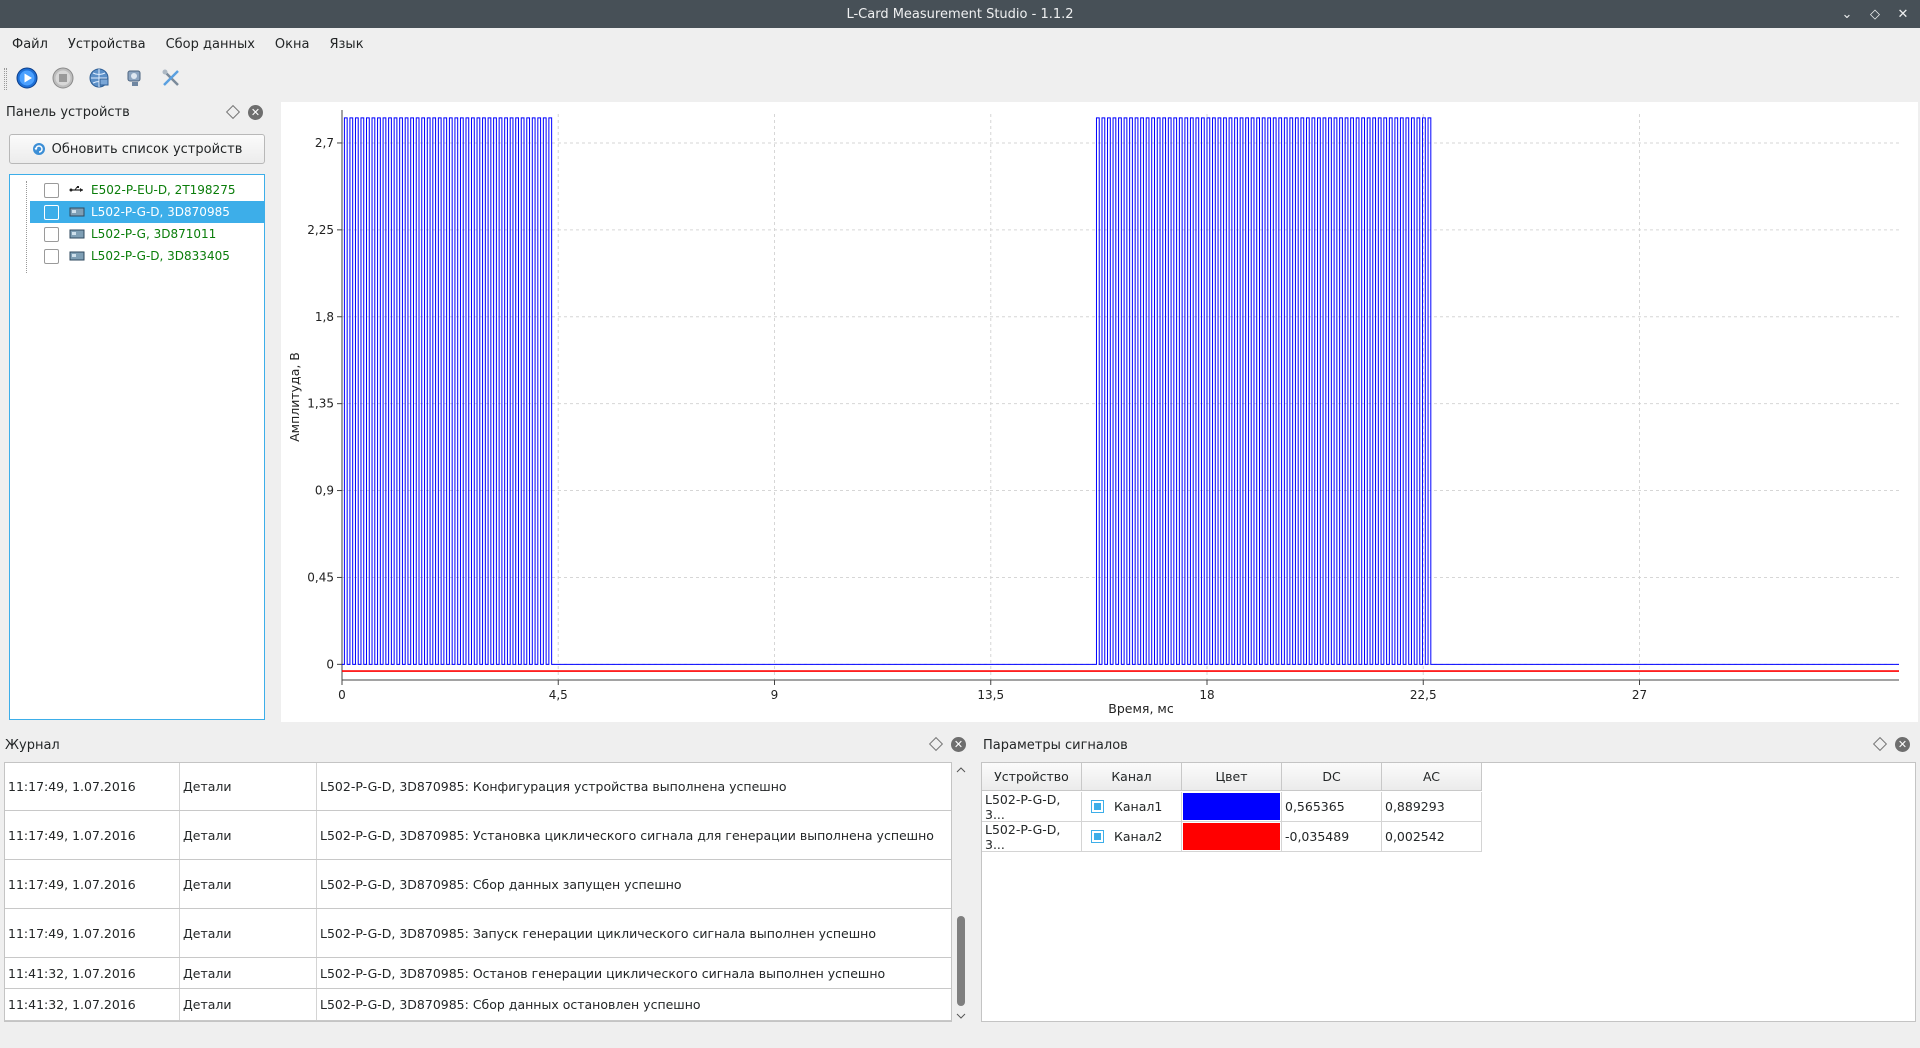 The width and height of the screenshot is (1920, 1048). I want to click on device-label: L502-P-G, 3D871011, so click(154, 234).